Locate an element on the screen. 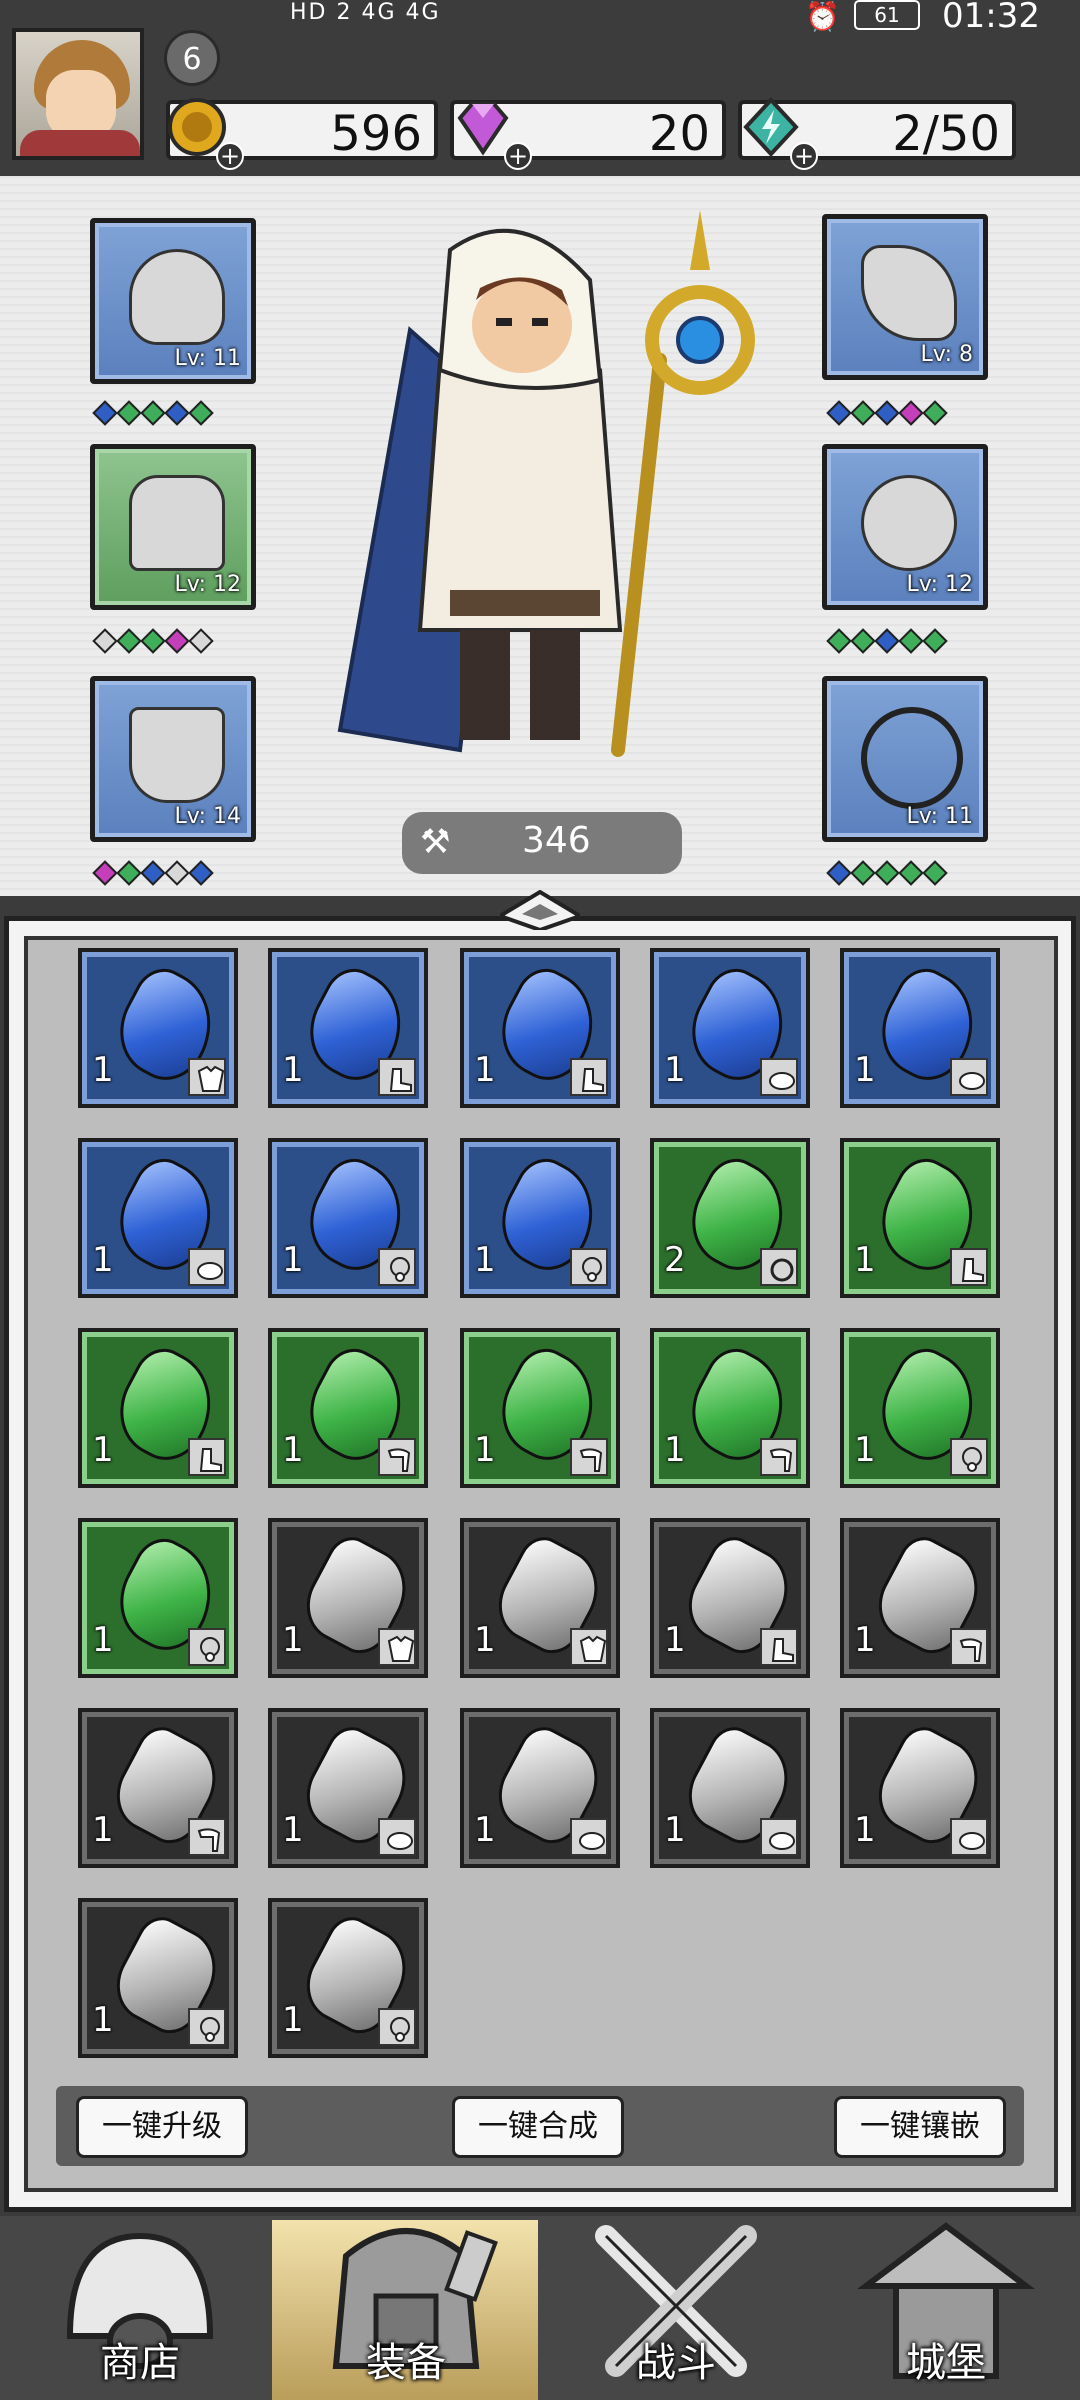 Image resolution: width=1080 pixels, height=2400 pixels. helmet-slot: Lv: 11 is located at coordinates (173, 301).